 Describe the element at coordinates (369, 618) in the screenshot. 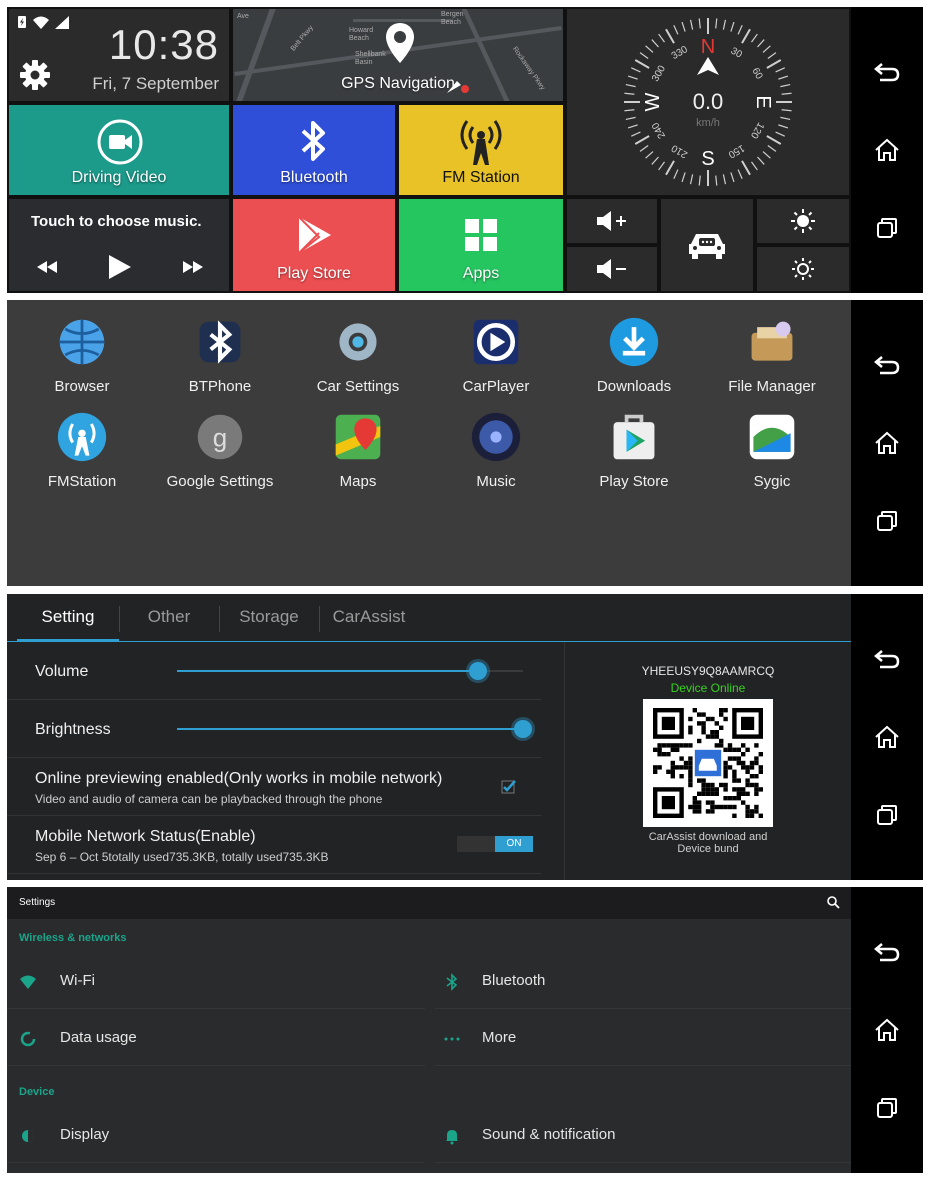

I see `tab-carassist: CarAssist` at that location.